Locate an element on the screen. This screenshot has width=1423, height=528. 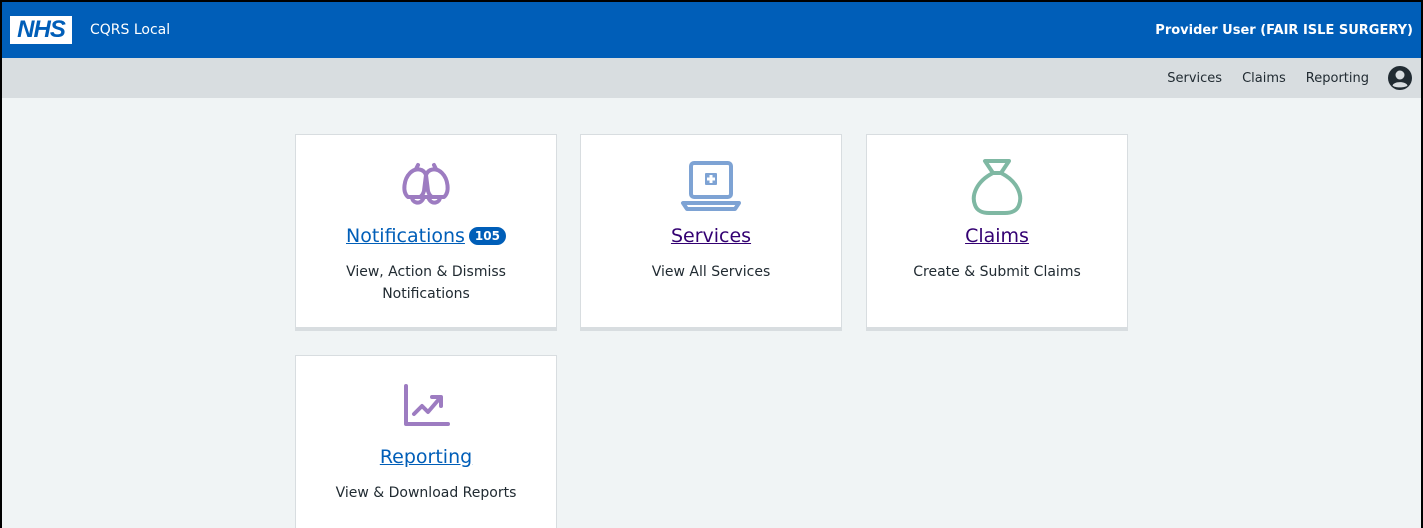
nav-claims-link: Claims is located at coordinates (1264, 78).